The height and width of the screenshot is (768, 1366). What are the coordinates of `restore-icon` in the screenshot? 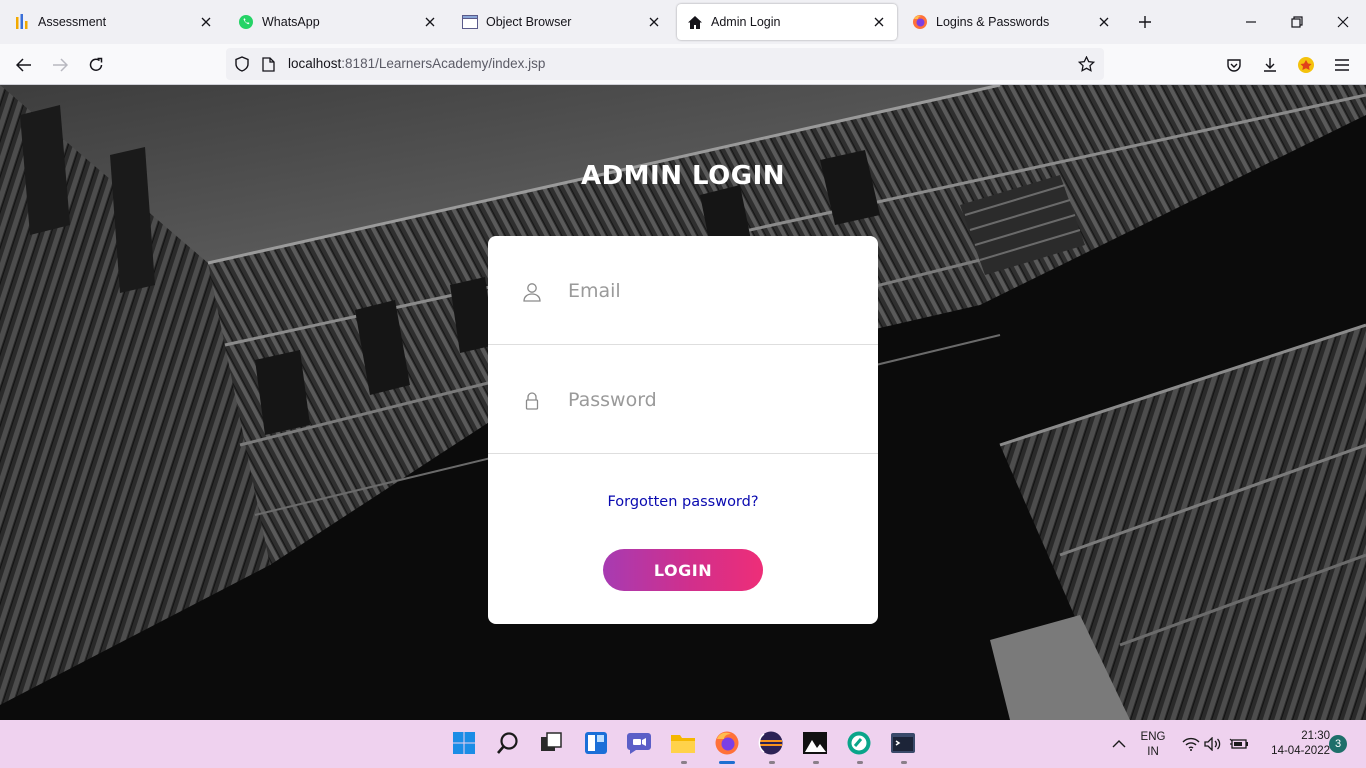 It's located at (1297, 22).